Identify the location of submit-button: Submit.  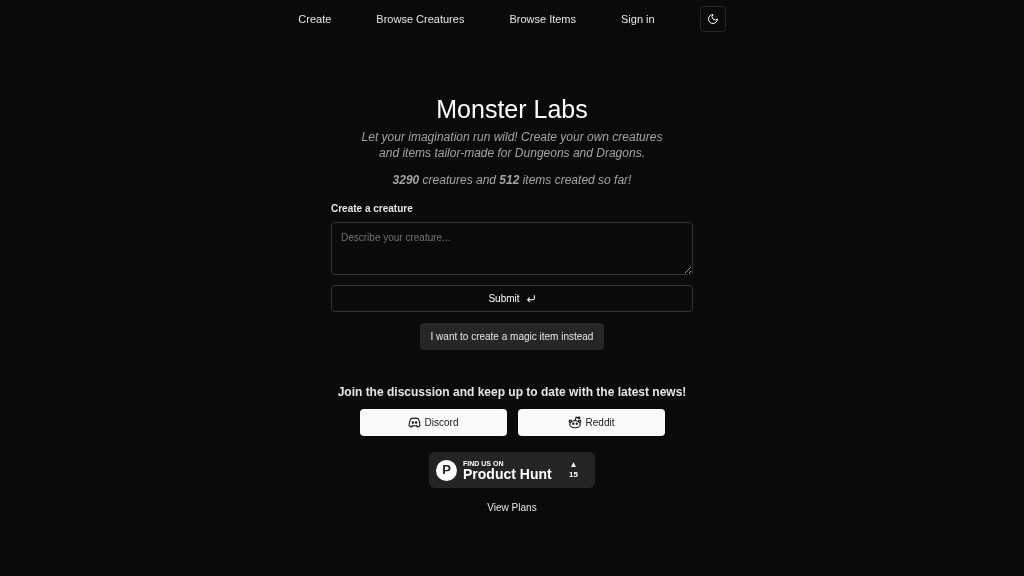
(512, 298).